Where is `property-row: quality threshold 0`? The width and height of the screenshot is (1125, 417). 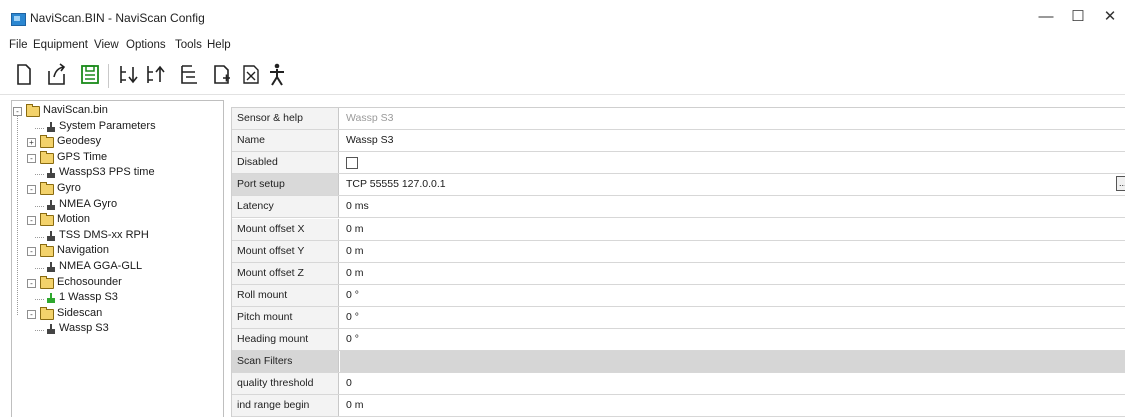
property-row: quality threshold 0 is located at coordinates (678, 384).